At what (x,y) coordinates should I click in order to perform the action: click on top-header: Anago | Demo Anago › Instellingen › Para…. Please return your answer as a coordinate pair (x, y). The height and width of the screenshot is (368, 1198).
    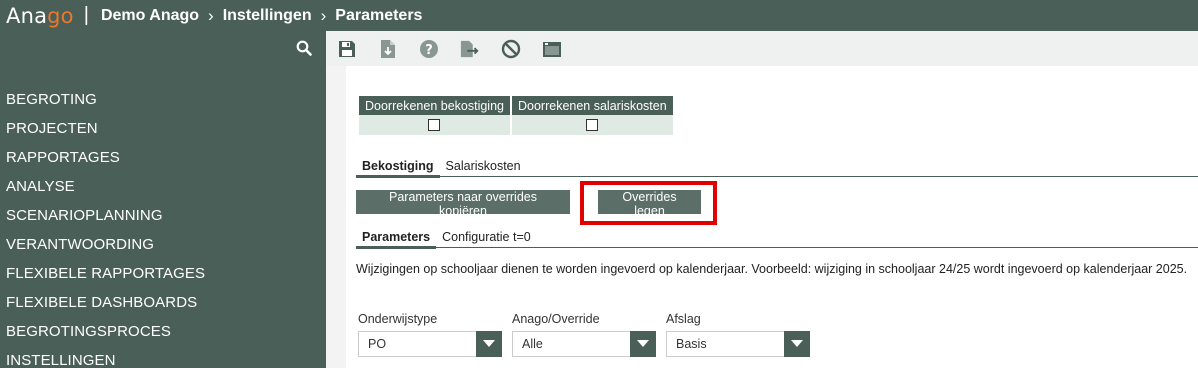
    Looking at the image, I should click on (599, 15).